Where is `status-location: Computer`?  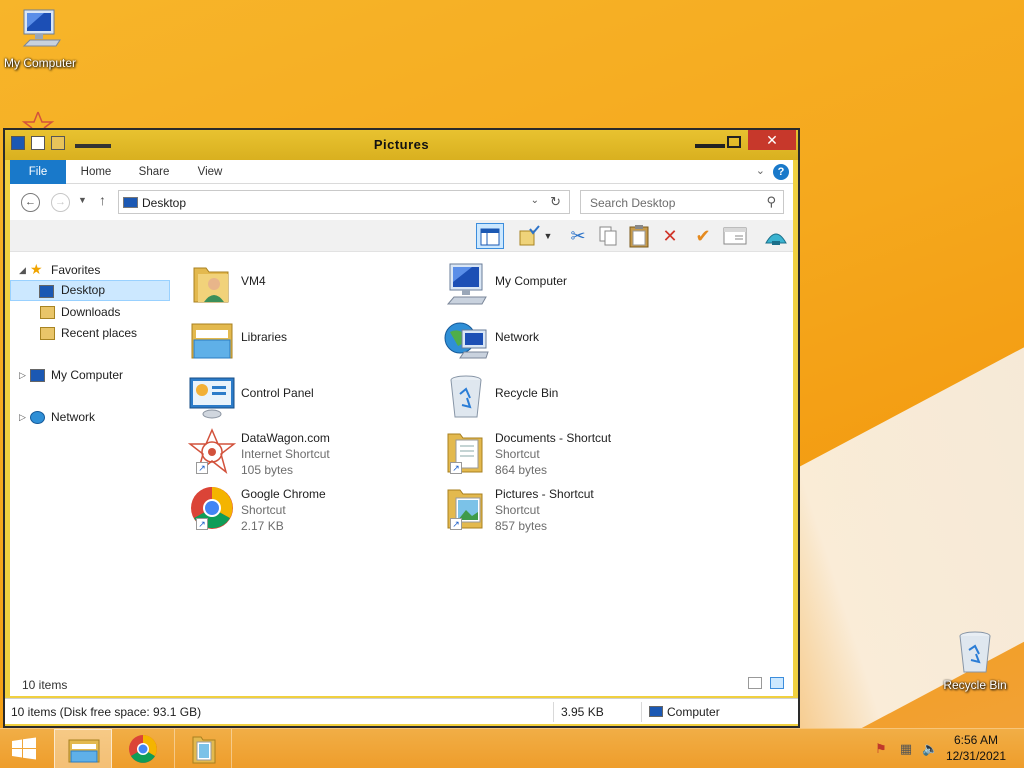 status-location: Computer is located at coordinates (693, 712).